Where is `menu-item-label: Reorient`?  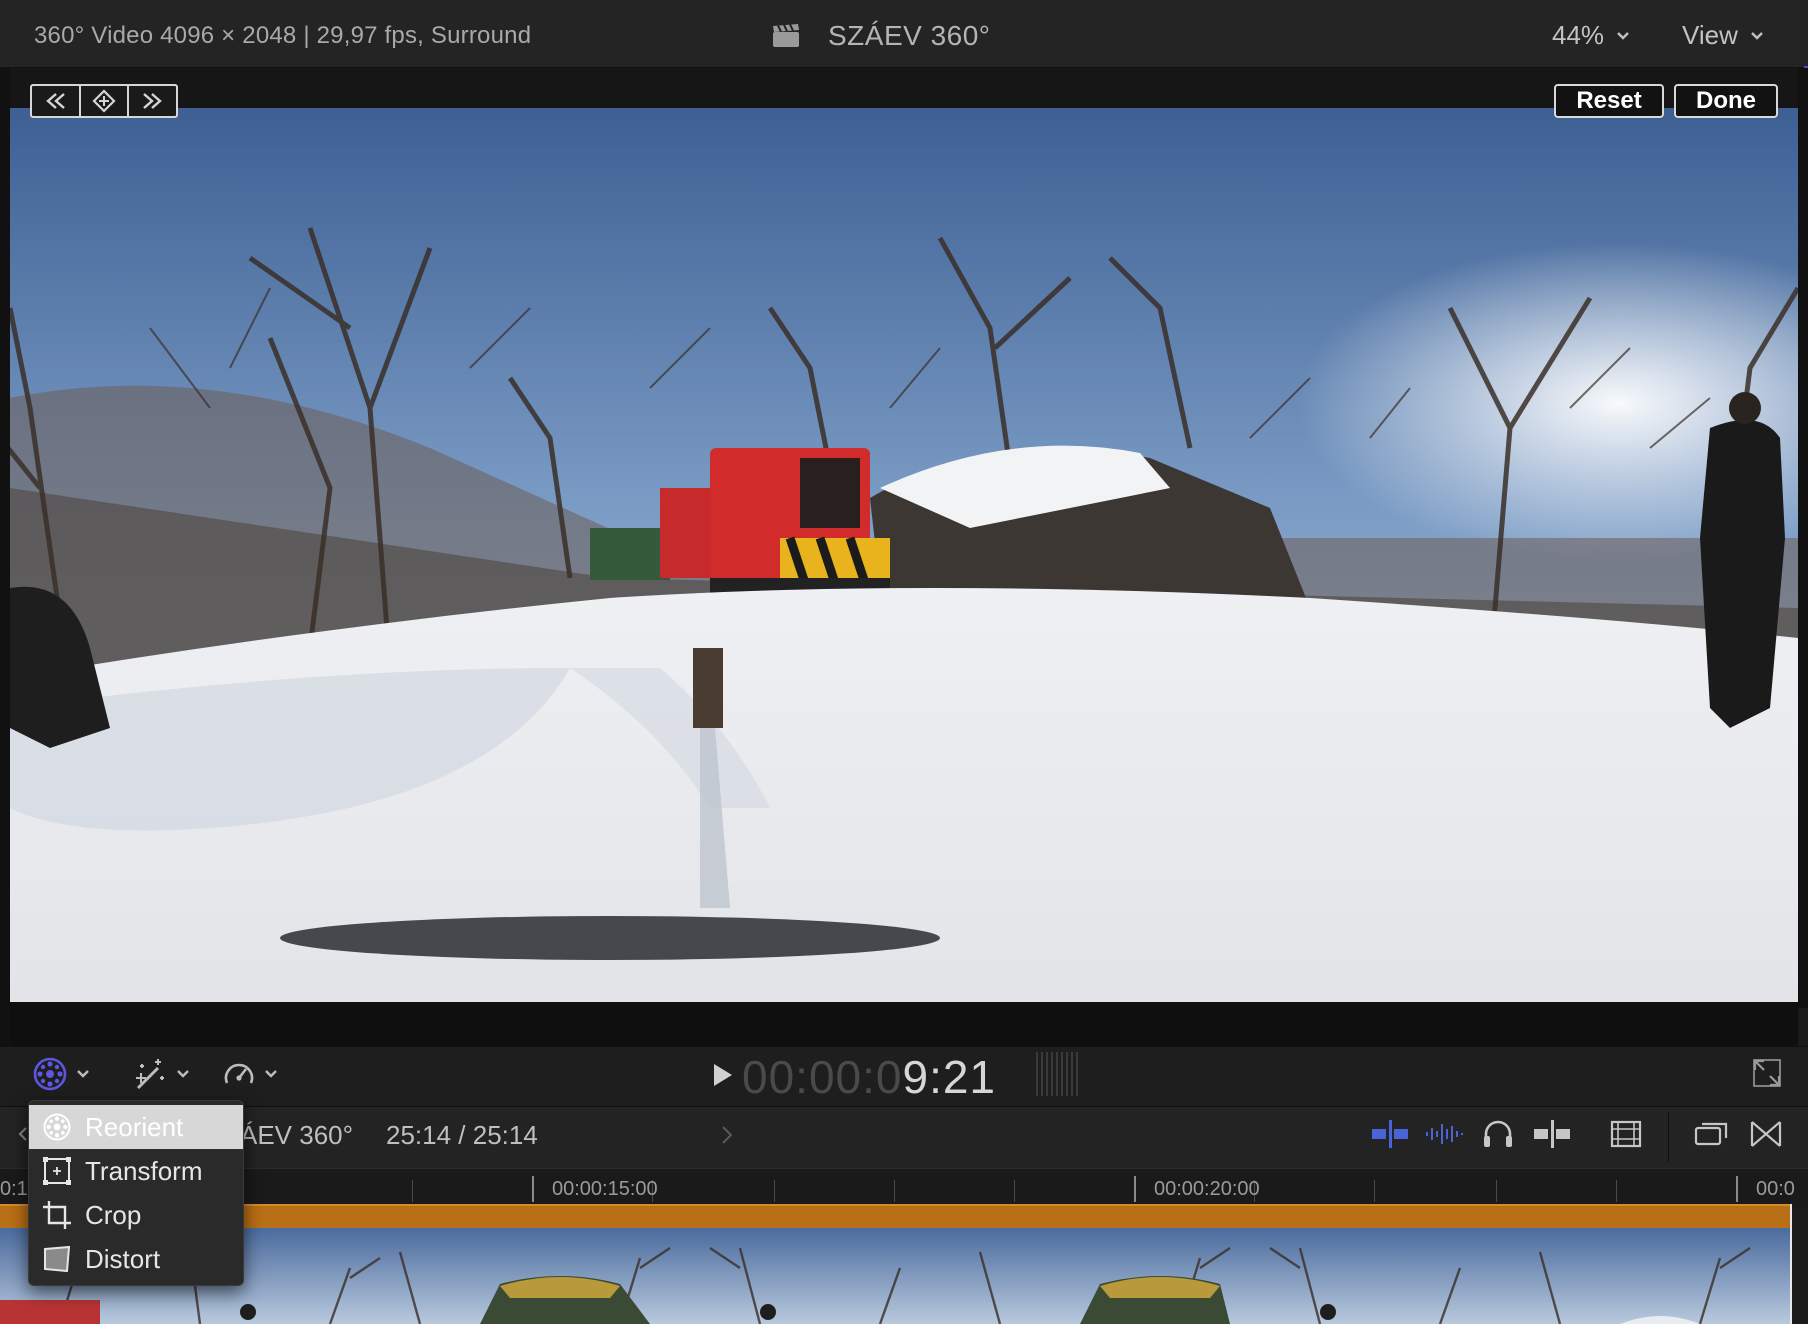 menu-item-label: Reorient is located at coordinates (134, 1126).